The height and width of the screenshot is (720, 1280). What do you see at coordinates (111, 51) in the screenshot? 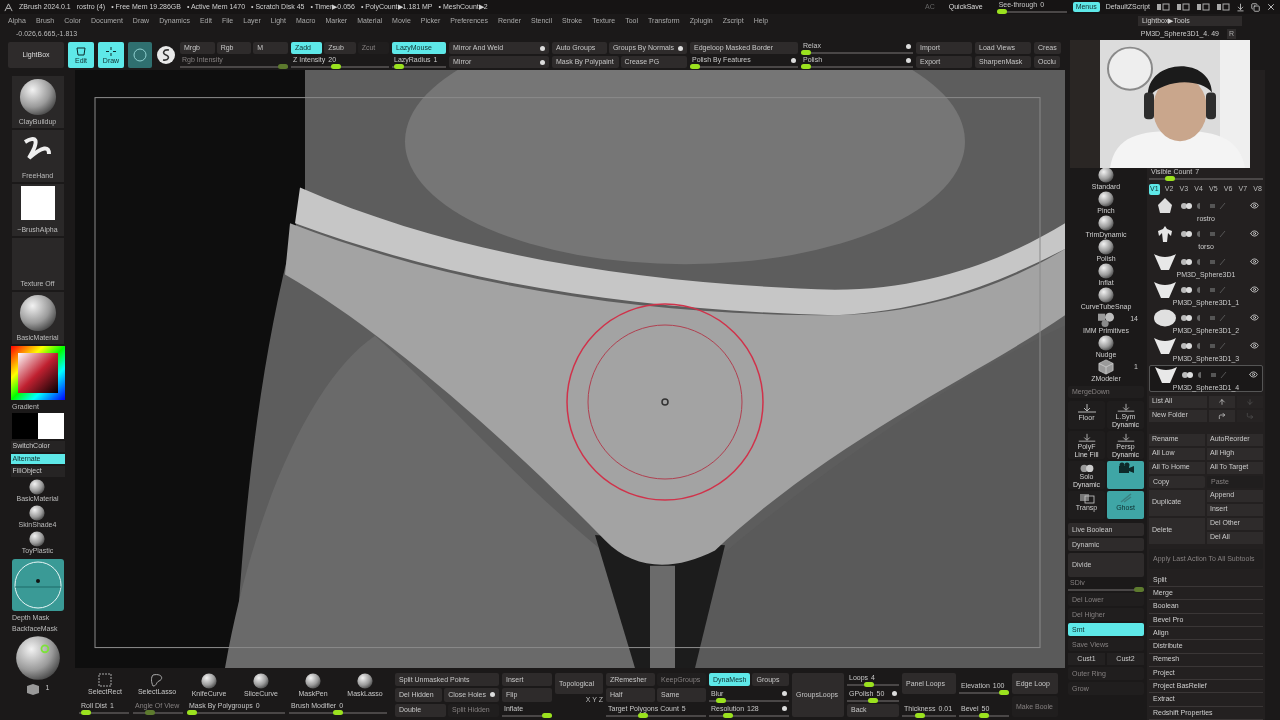
I see `crosshair-icon` at bounding box center [111, 51].